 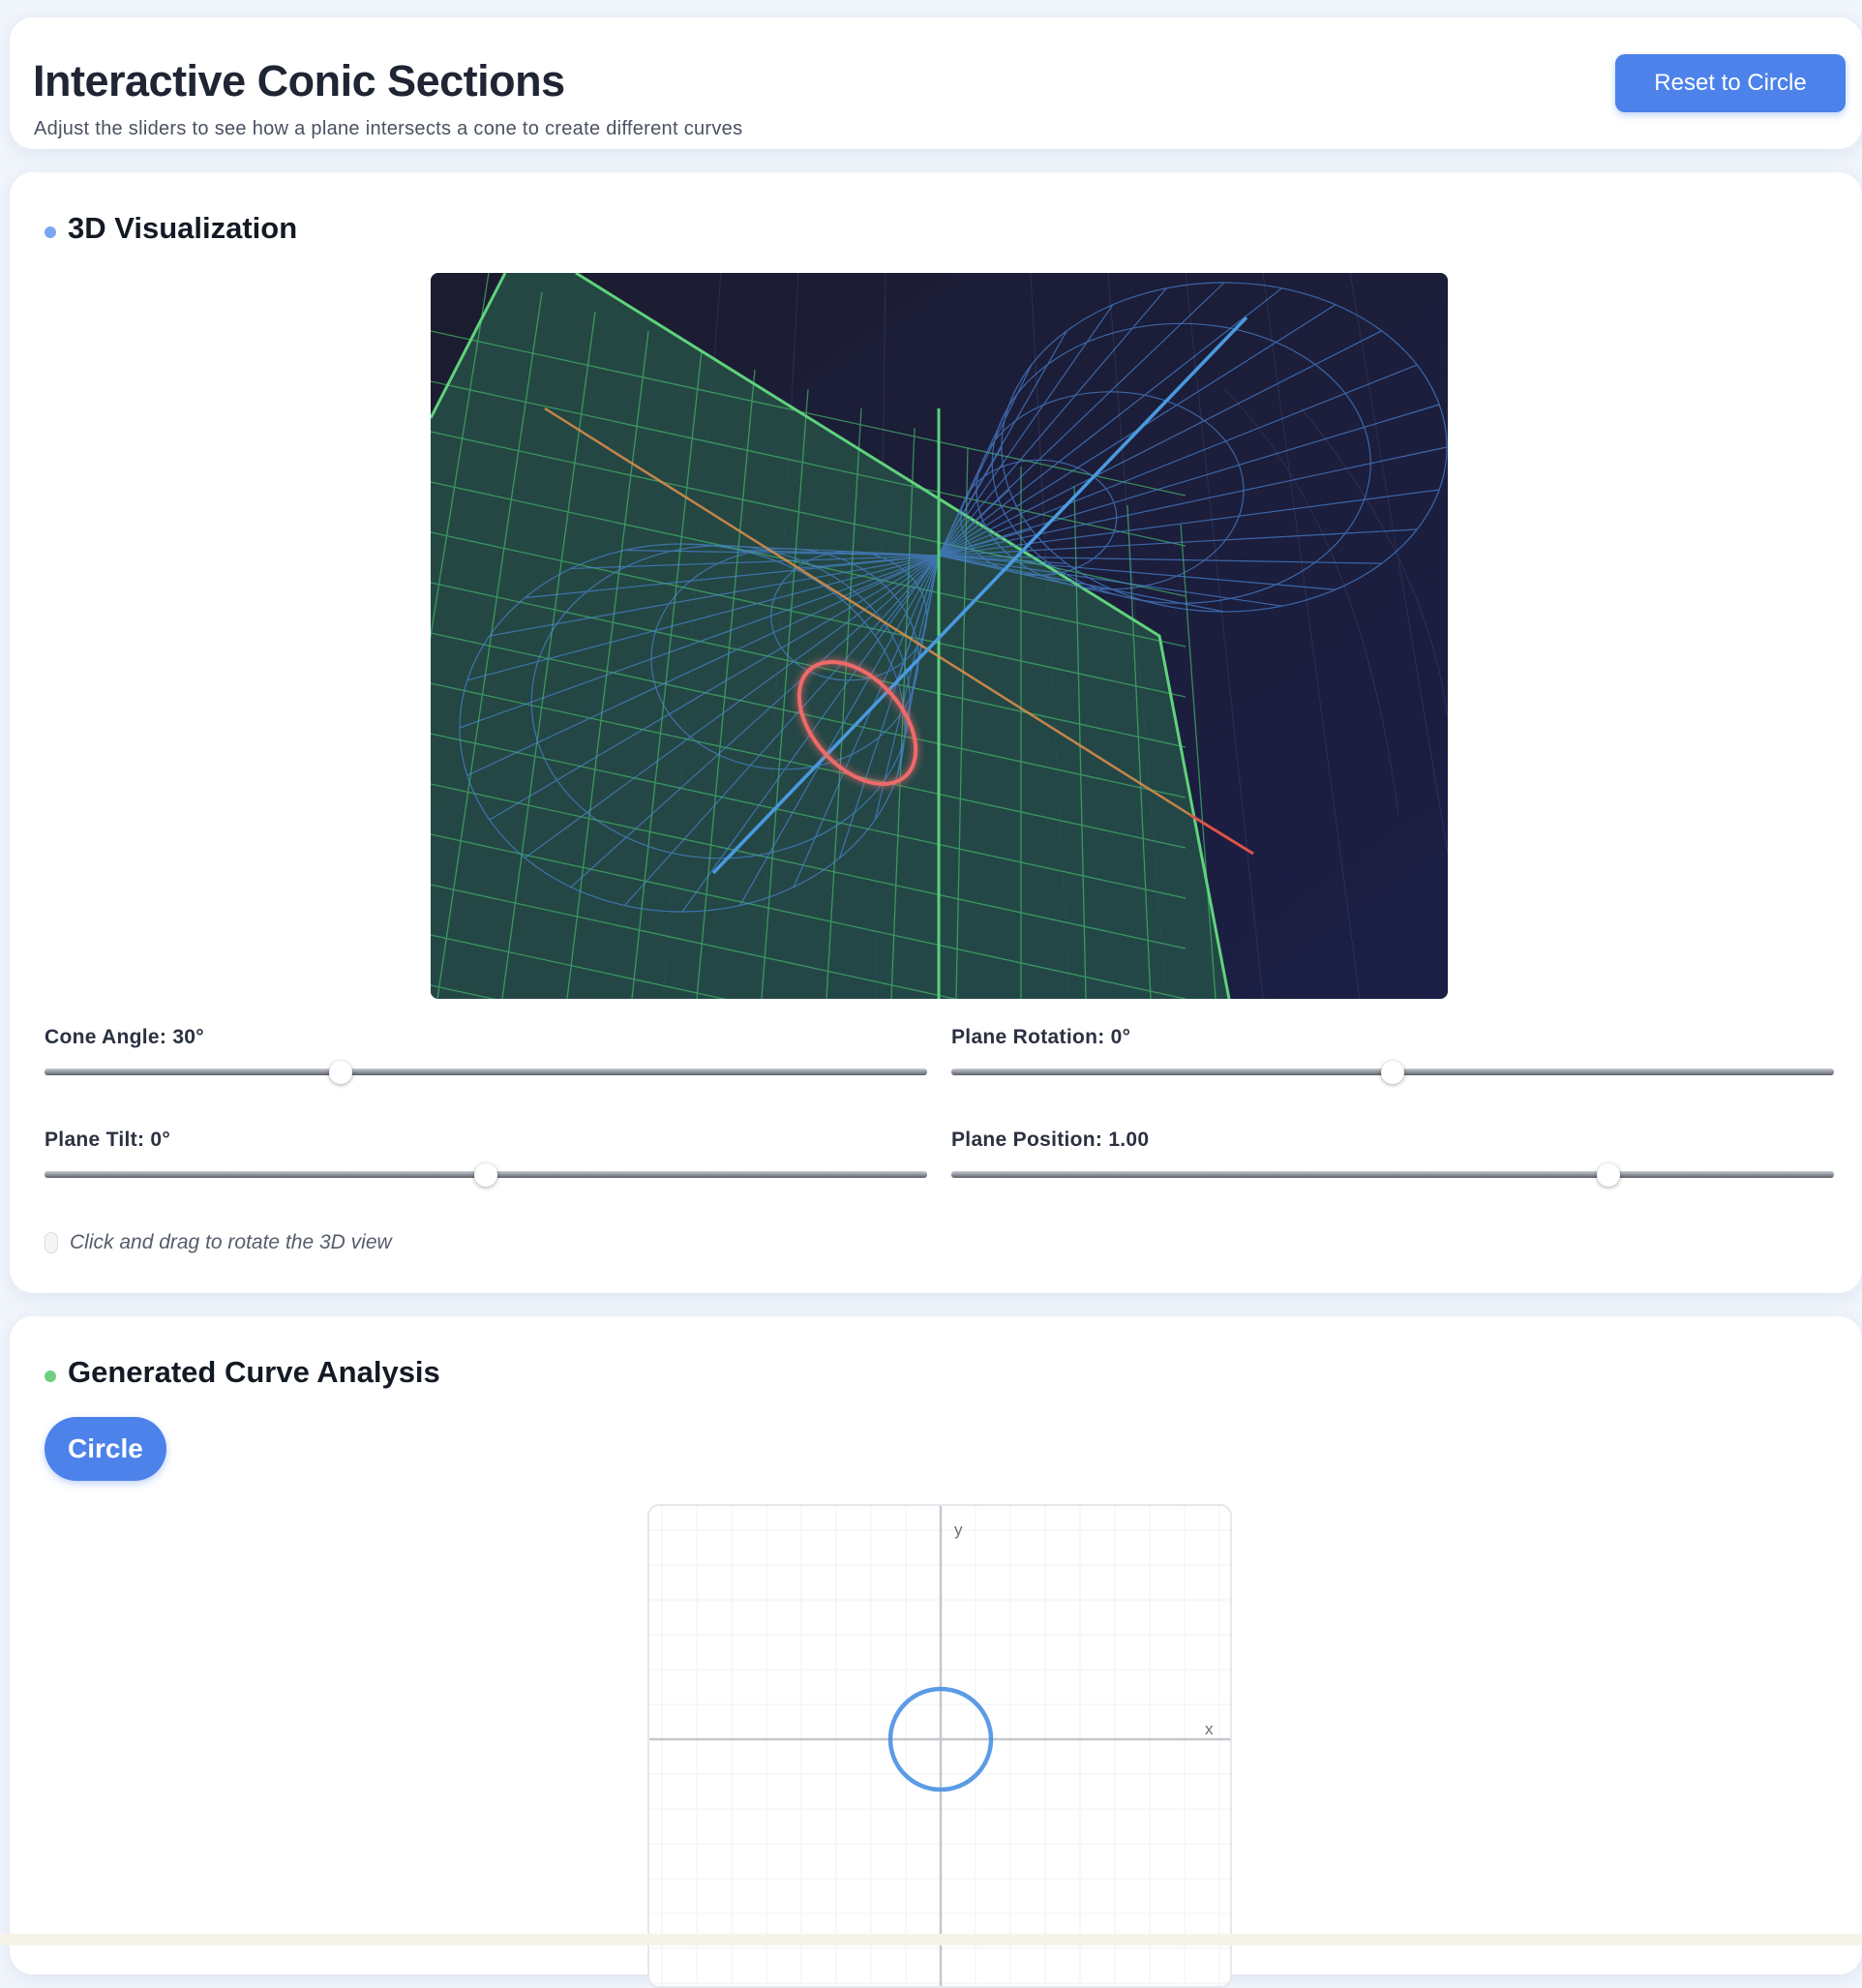 I want to click on plane-tilt-label: Plane Tilt: 0°, so click(x=108, y=1140).